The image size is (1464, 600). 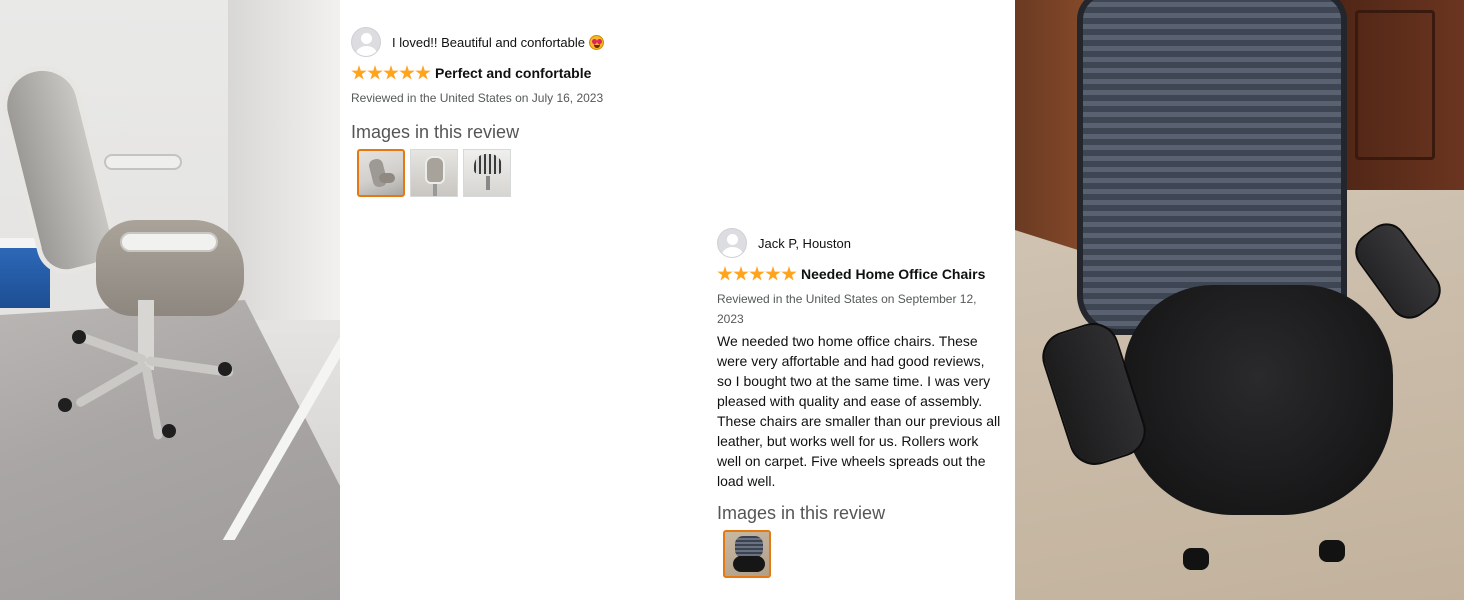 What do you see at coordinates (169, 242) in the screenshot?
I see `chair-armrest-front` at bounding box center [169, 242].